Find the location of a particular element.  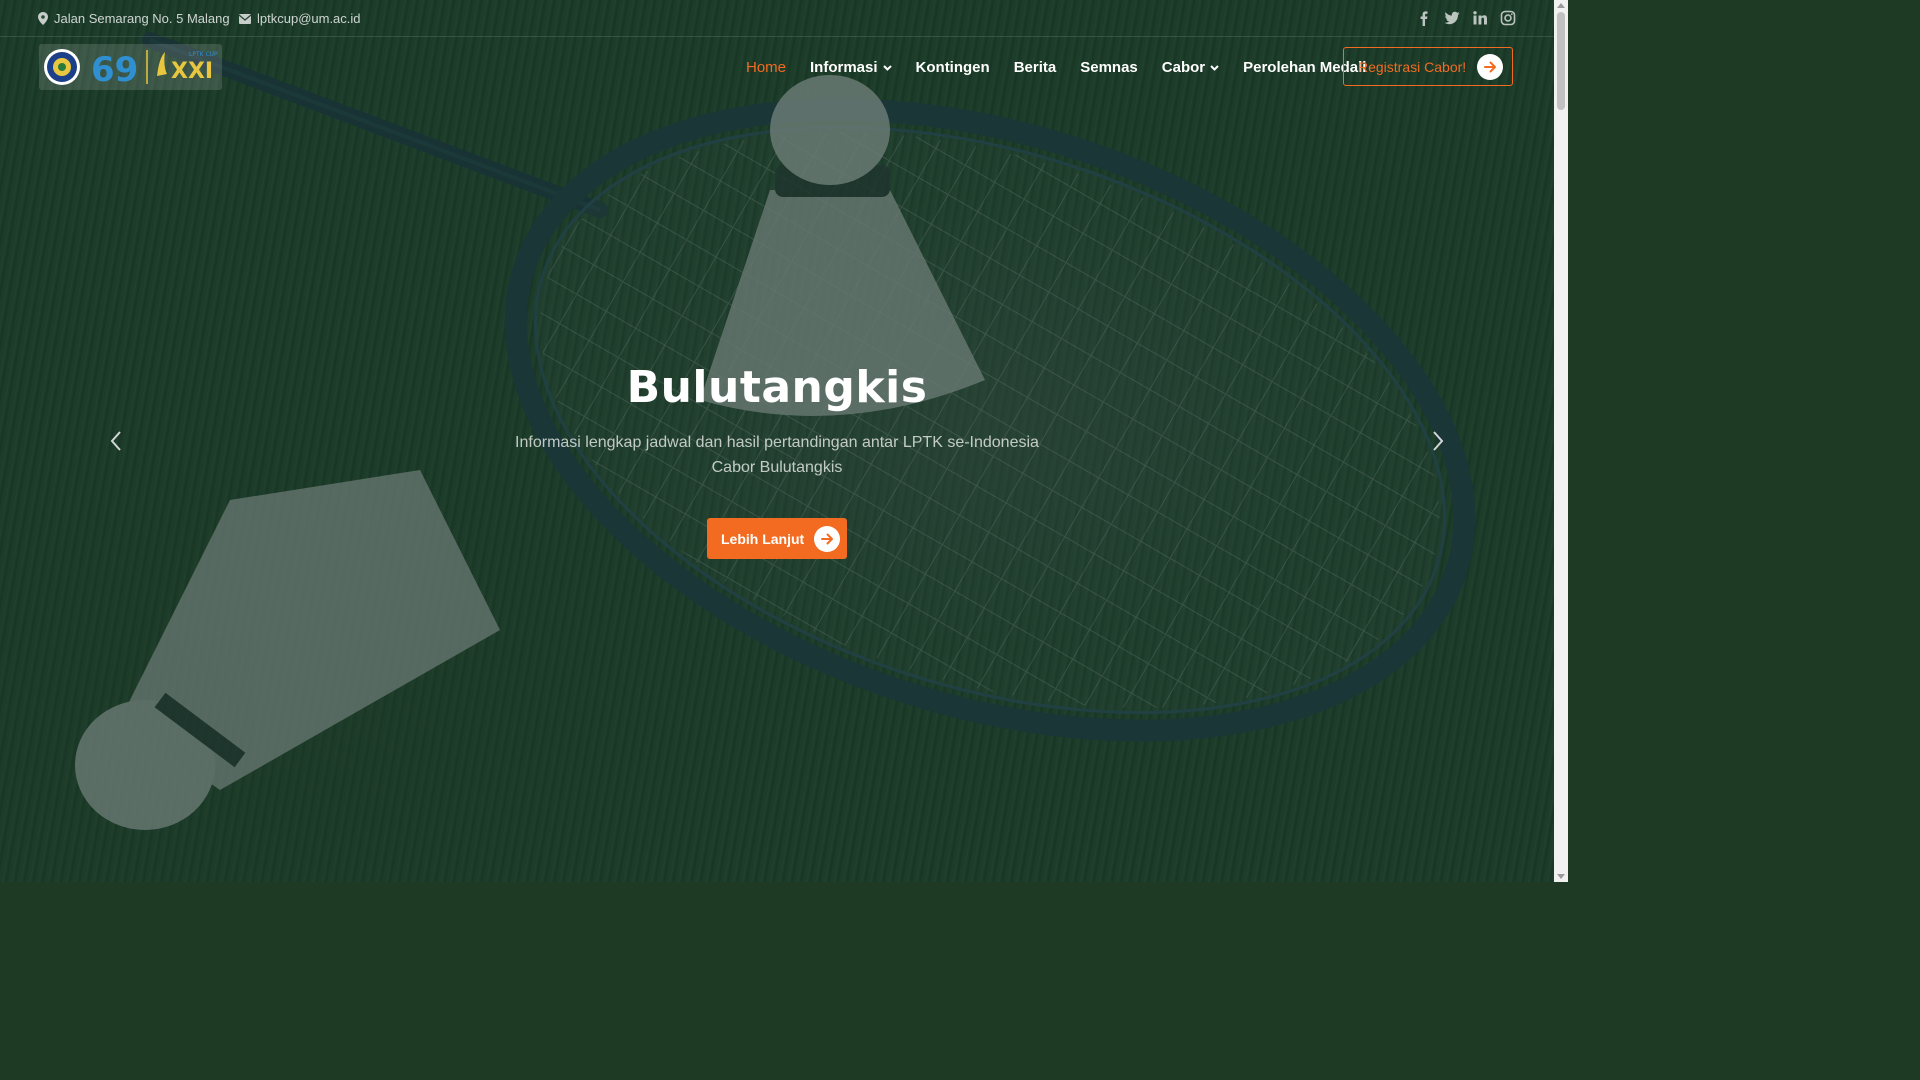

nav-label: Berita is located at coordinates (1035, 67).